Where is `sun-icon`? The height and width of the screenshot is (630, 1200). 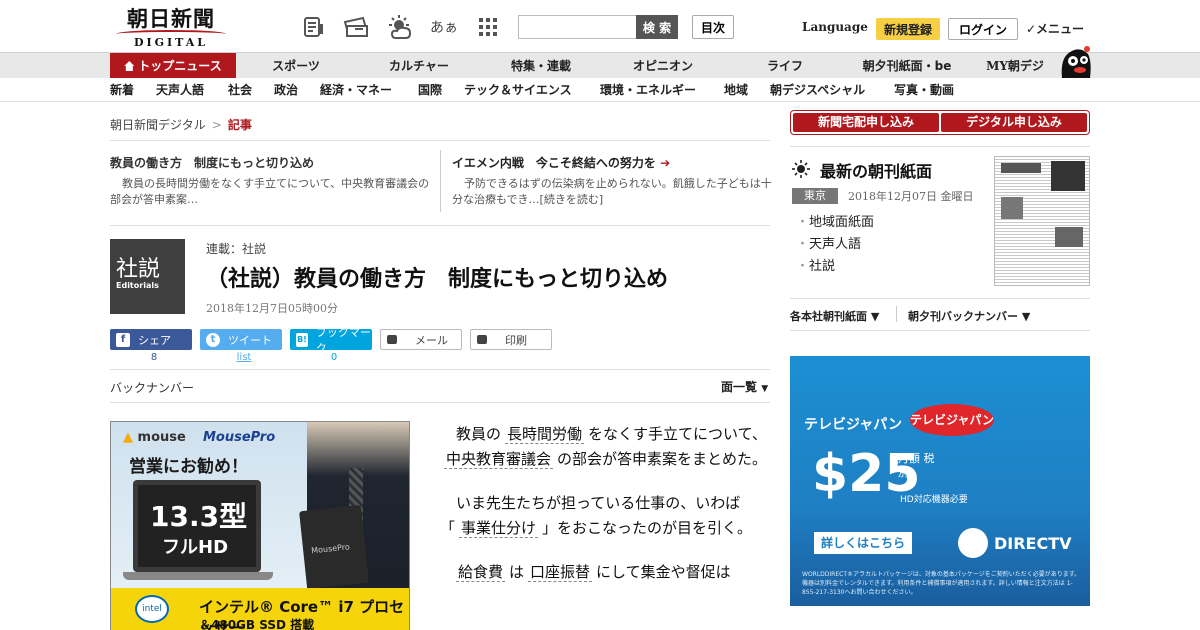 sun-icon is located at coordinates (801, 169).